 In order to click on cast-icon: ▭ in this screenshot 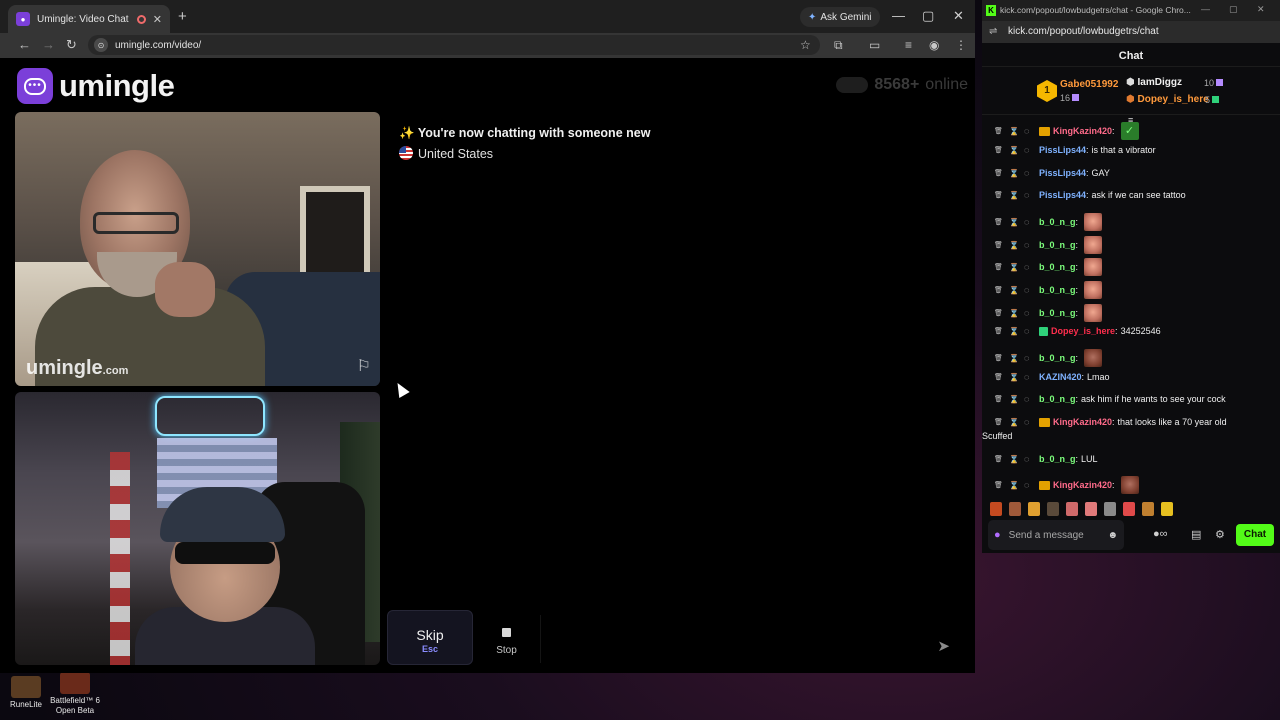, I will do `click(874, 45)`.